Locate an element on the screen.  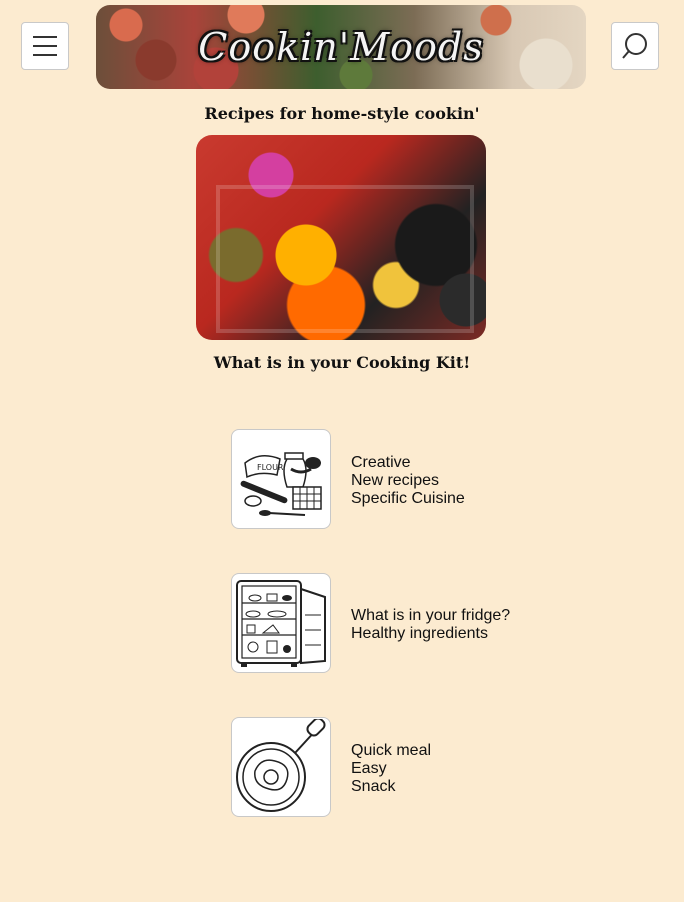
site-logo-title: Cookin'Moods is located at coordinates (341, 47).